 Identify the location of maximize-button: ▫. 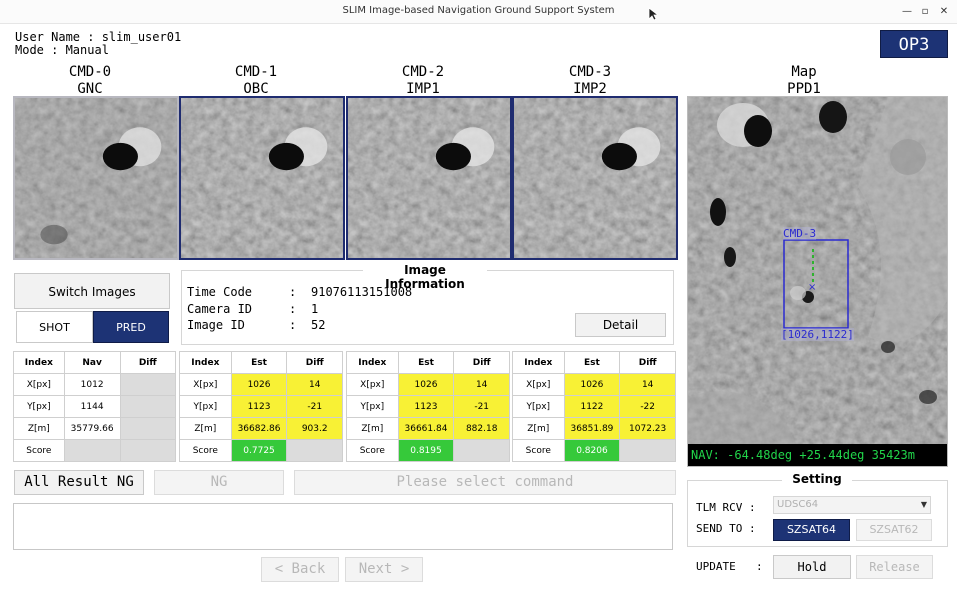
(925, 12).